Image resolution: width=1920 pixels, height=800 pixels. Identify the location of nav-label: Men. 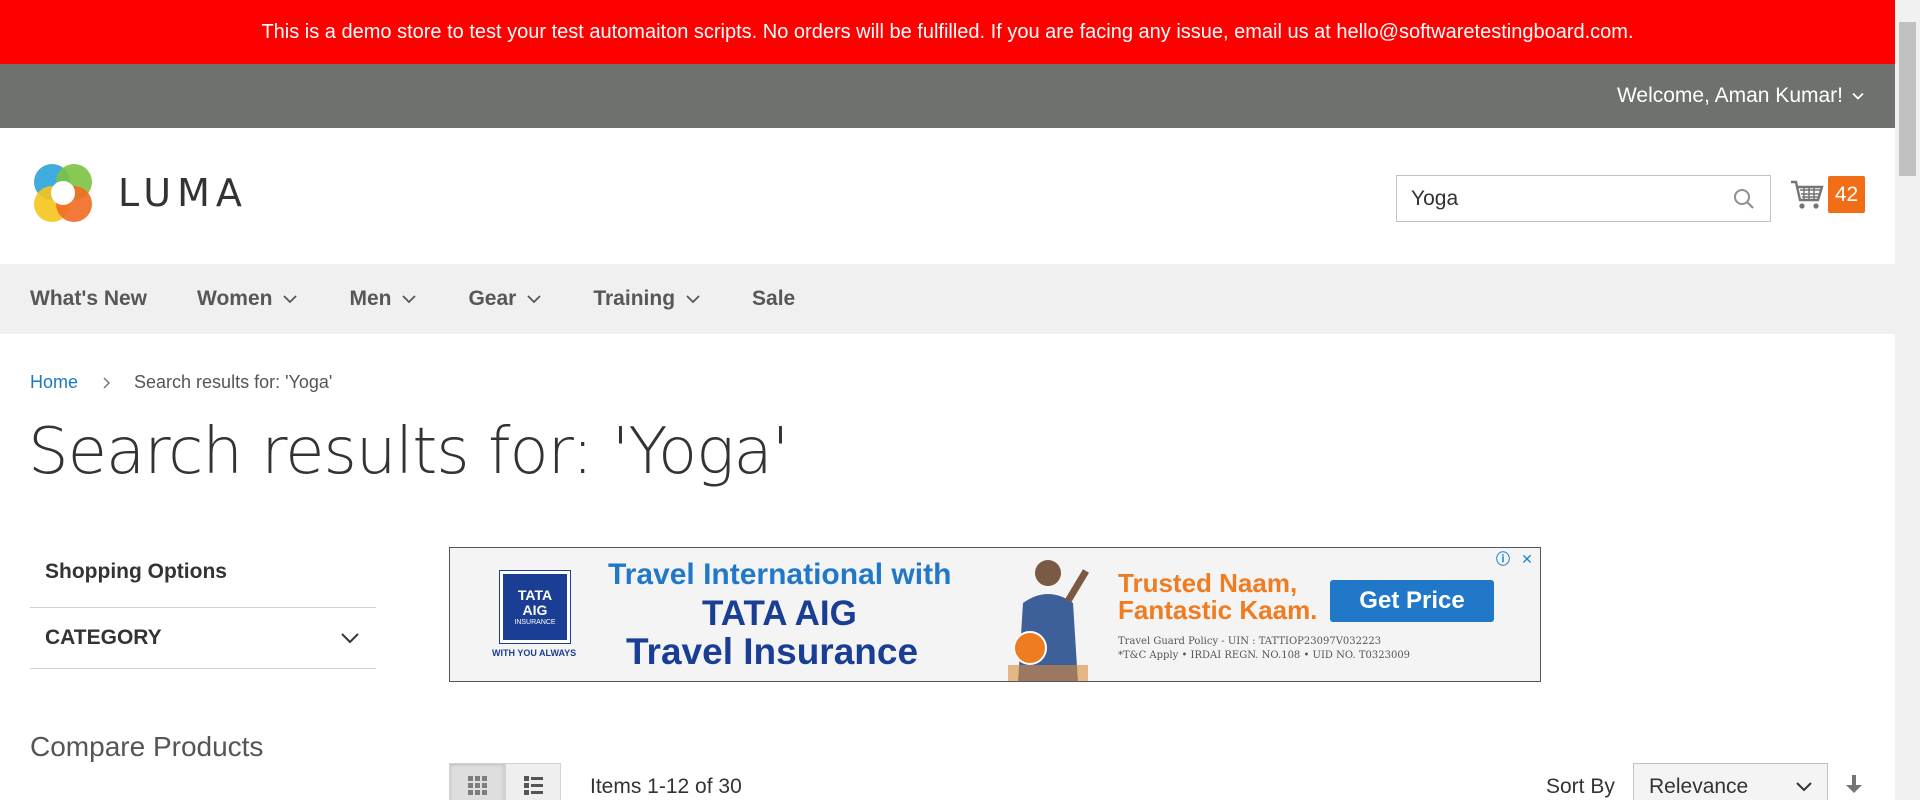
(370, 298).